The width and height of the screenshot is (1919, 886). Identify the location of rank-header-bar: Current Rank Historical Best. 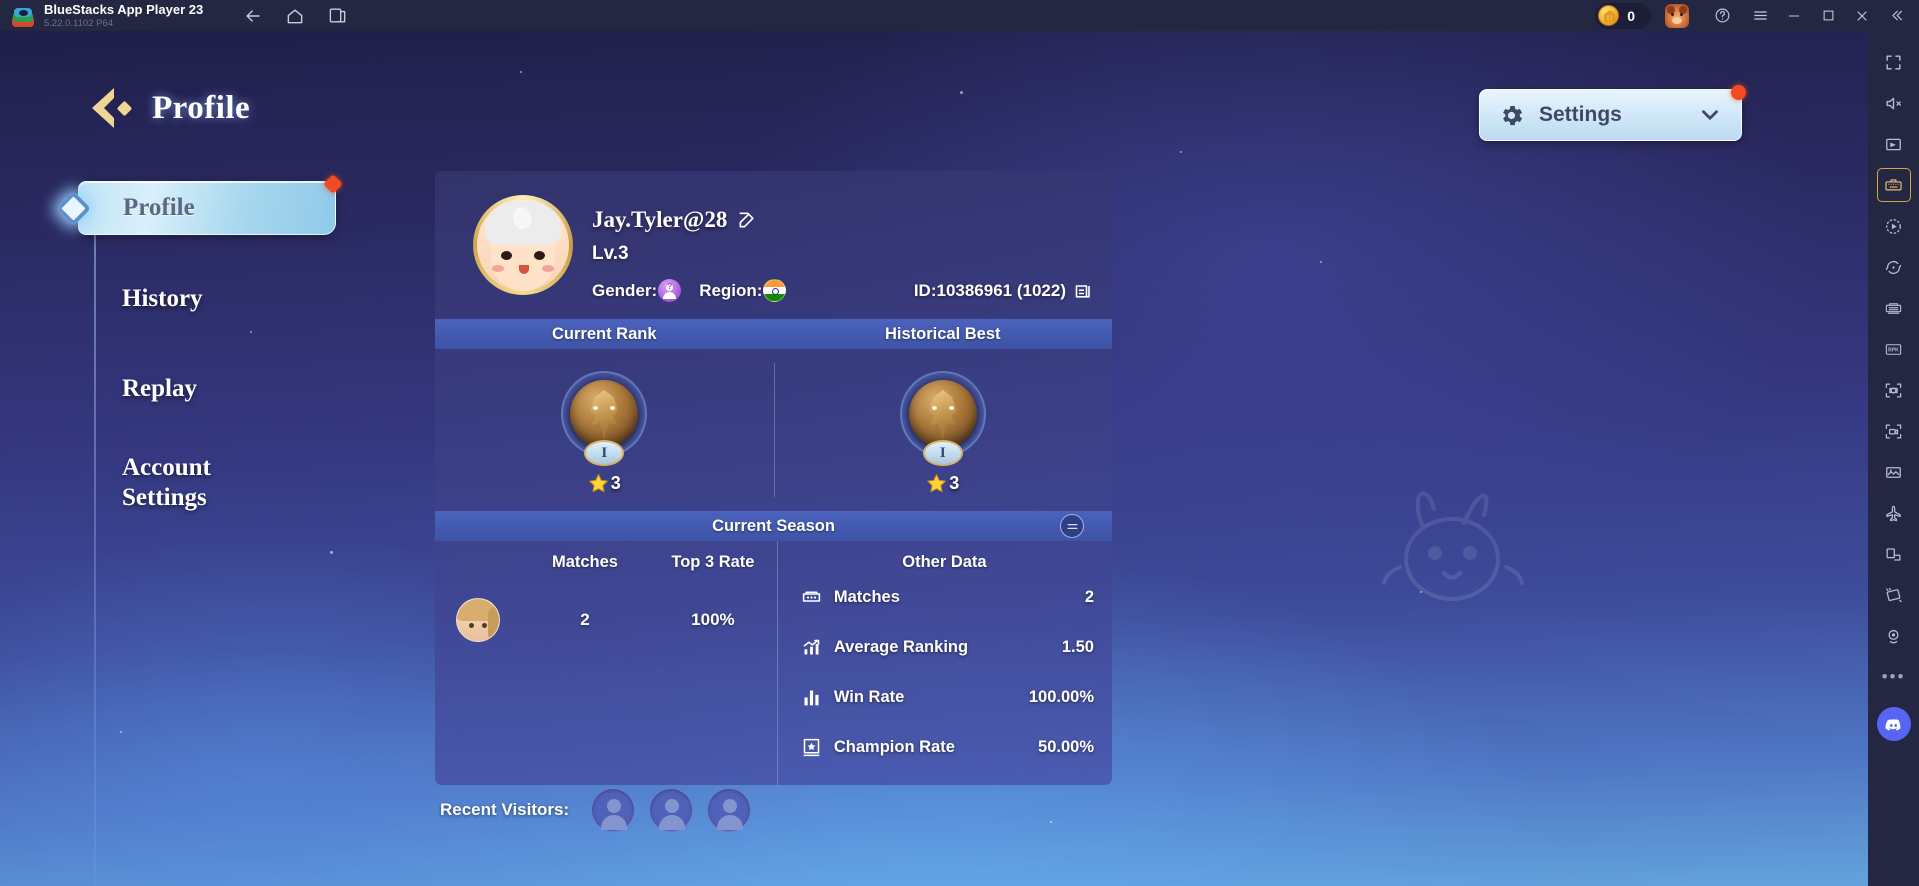
(773, 334).